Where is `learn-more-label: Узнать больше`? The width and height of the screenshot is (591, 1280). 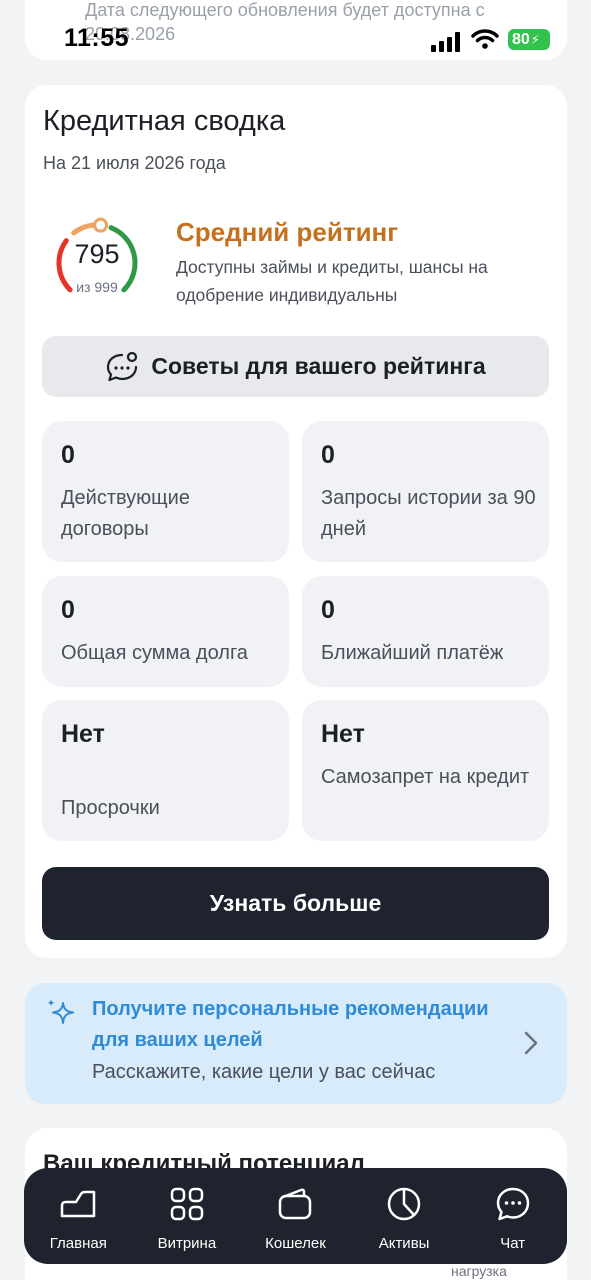
learn-more-label: Узнать больше is located at coordinates (295, 903).